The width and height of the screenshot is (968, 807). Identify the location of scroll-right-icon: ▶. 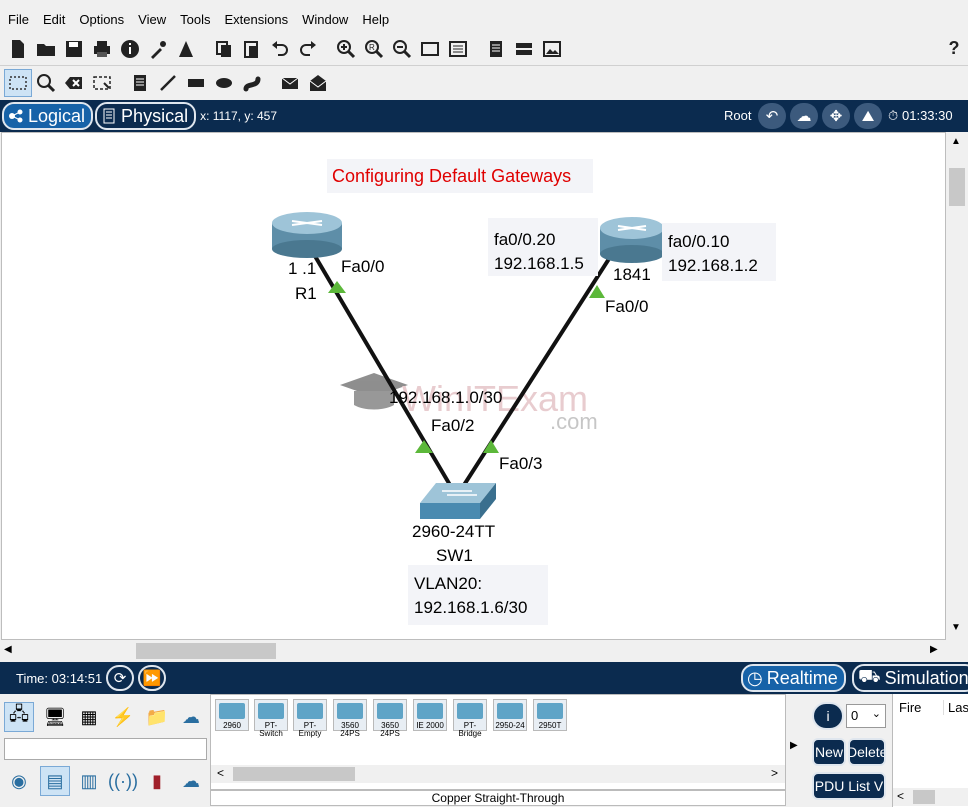
(934, 649).